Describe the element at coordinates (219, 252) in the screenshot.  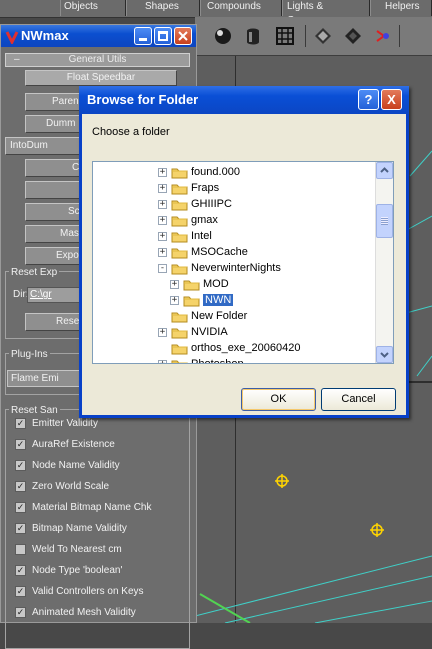
I see `folder-label: MSOCache` at that location.